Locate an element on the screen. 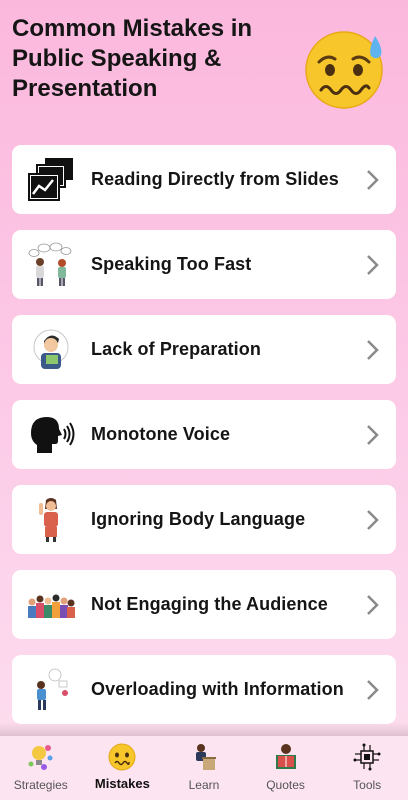  mistake-label: Not Engaging the Audience is located at coordinates (209, 604).